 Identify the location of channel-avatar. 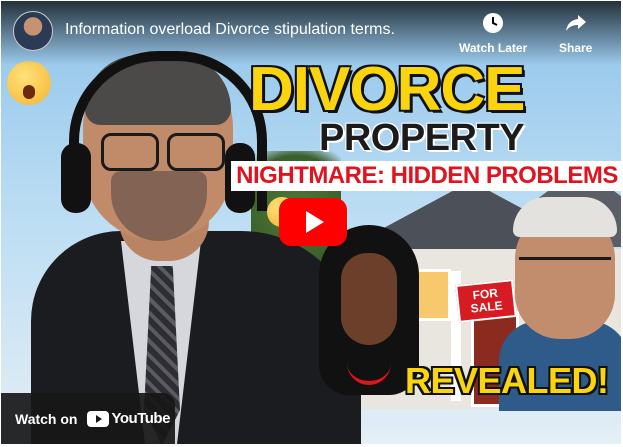
(33, 31).